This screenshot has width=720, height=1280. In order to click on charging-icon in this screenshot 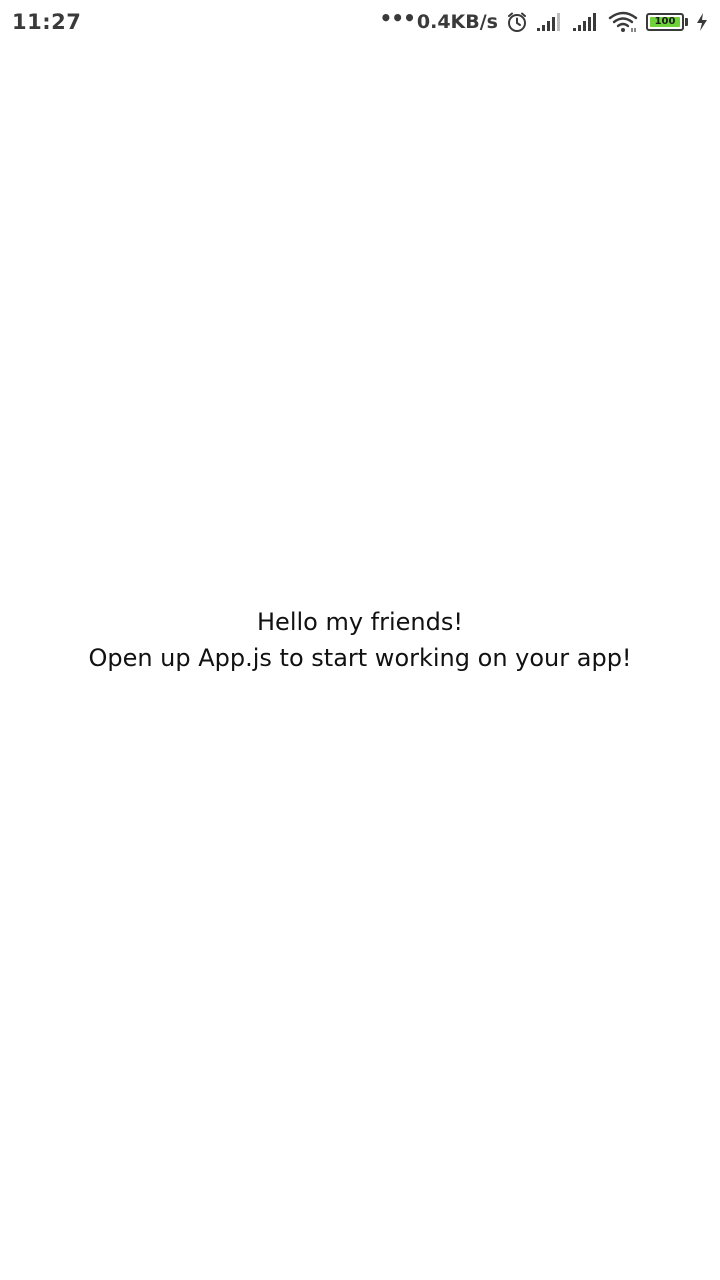, I will do `click(702, 22)`.